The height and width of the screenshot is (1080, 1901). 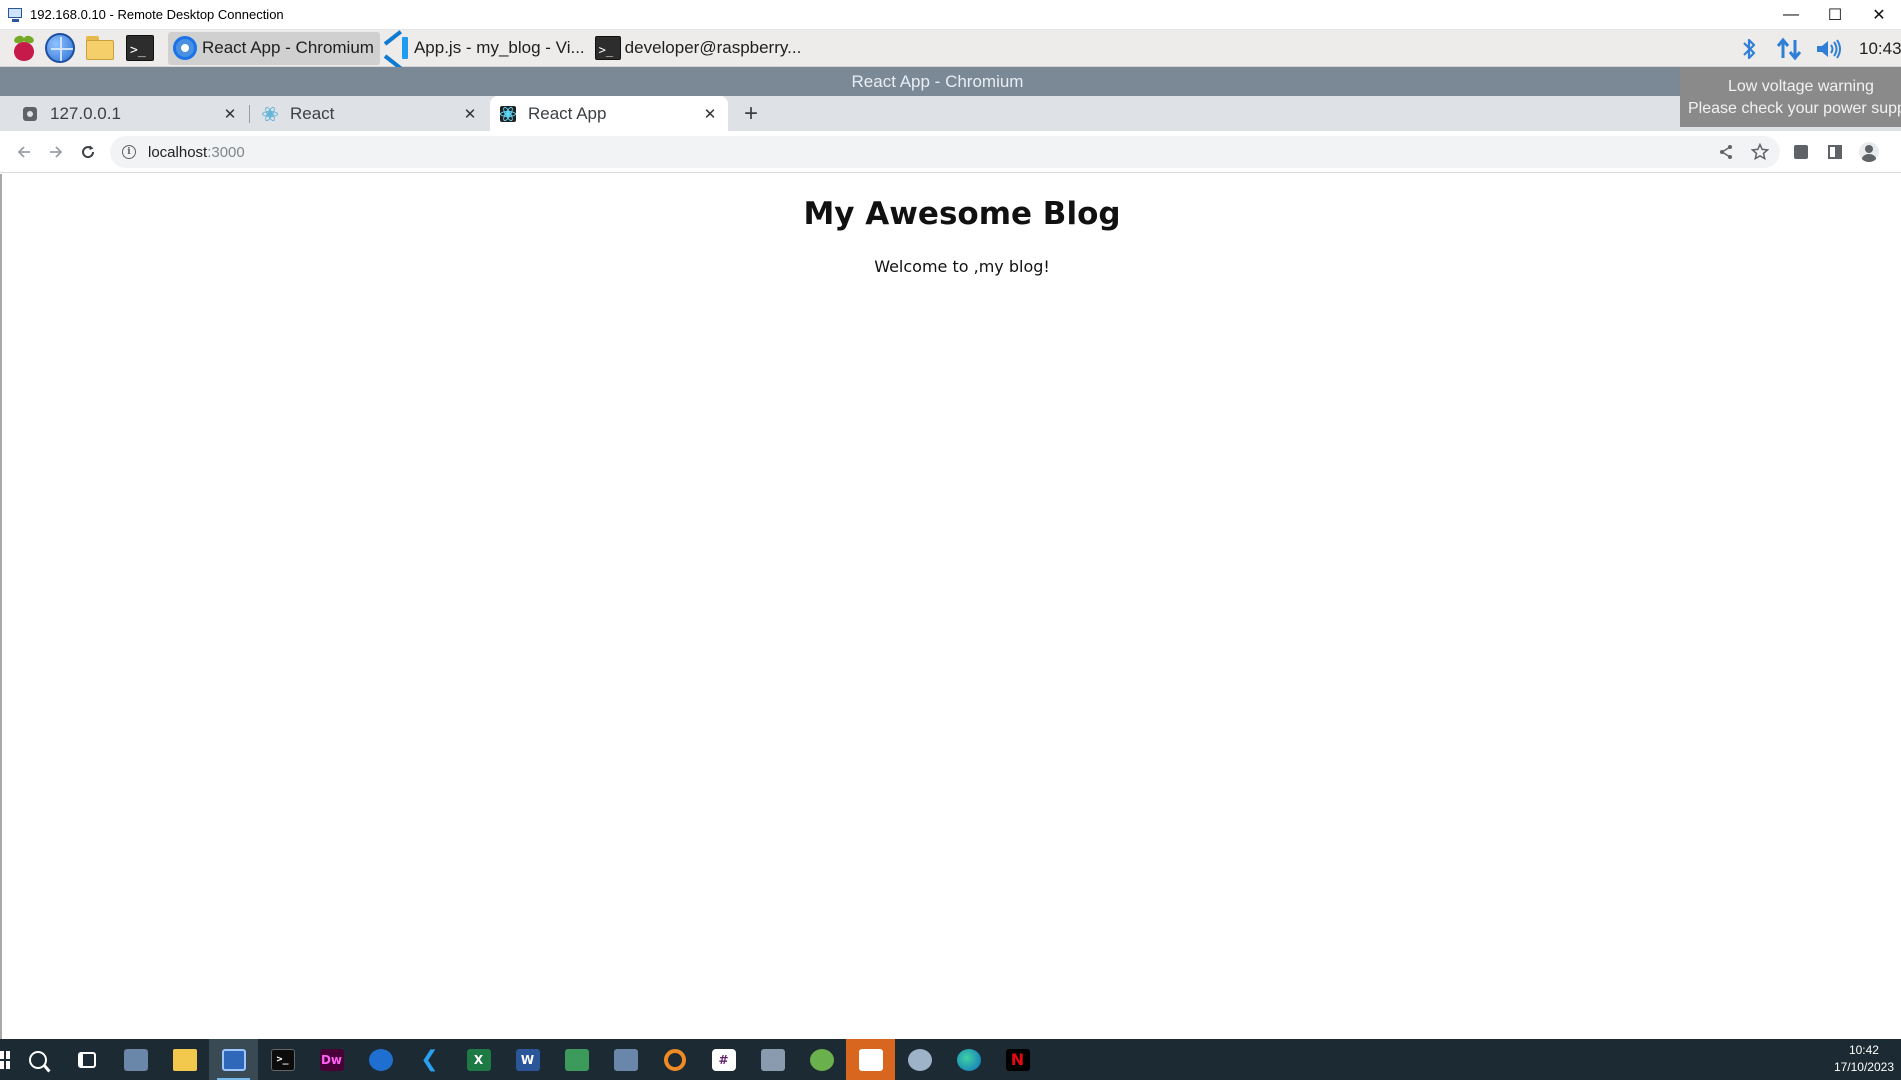 I want to click on maximize-button: ☐, so click(x=1835, y=15).